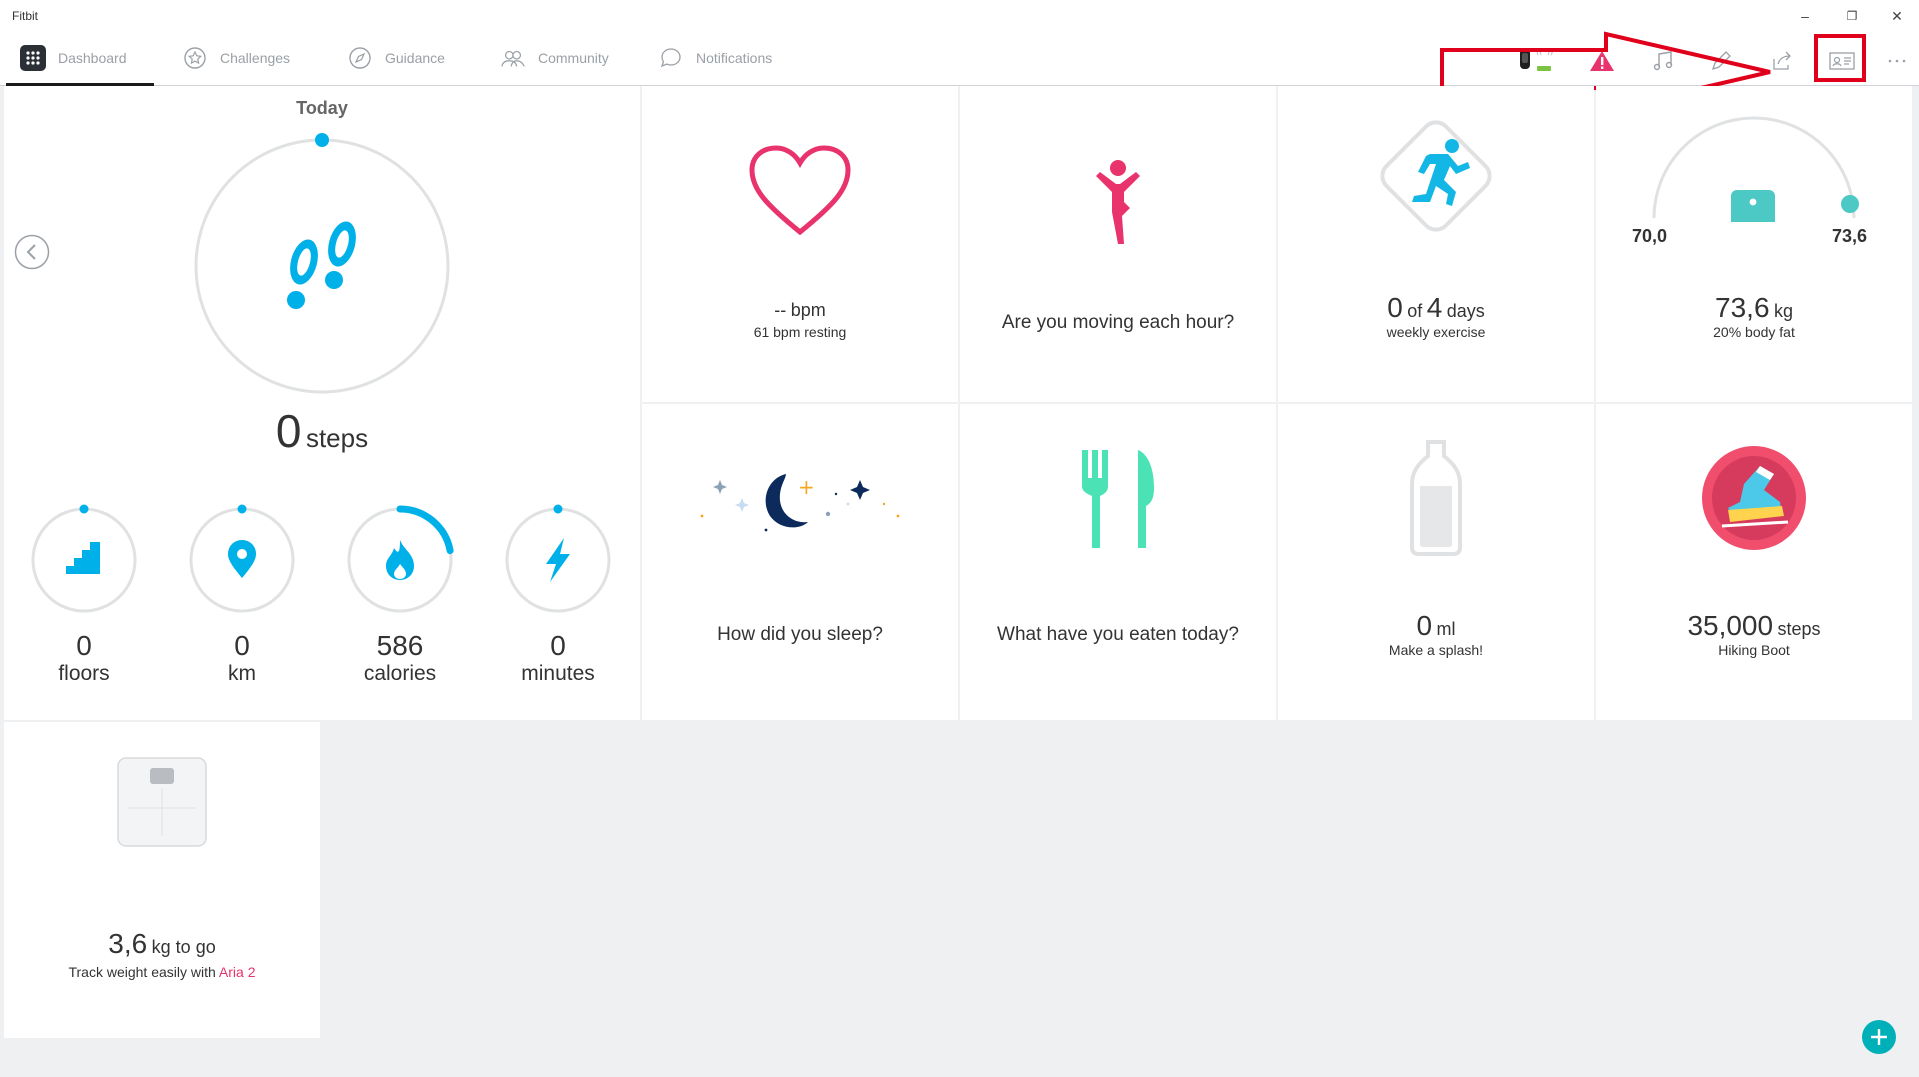  I want to click on scale-icon, so click(1753, 206).